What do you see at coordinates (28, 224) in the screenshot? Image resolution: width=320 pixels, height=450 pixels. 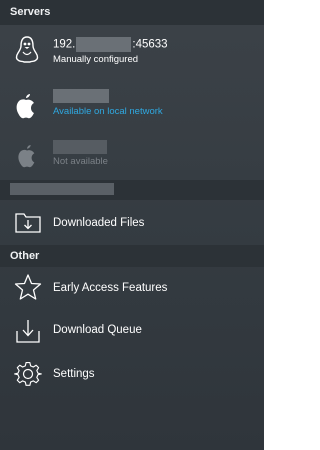 I see `downloaded-folder-icon` at bounding box center [28, 224].